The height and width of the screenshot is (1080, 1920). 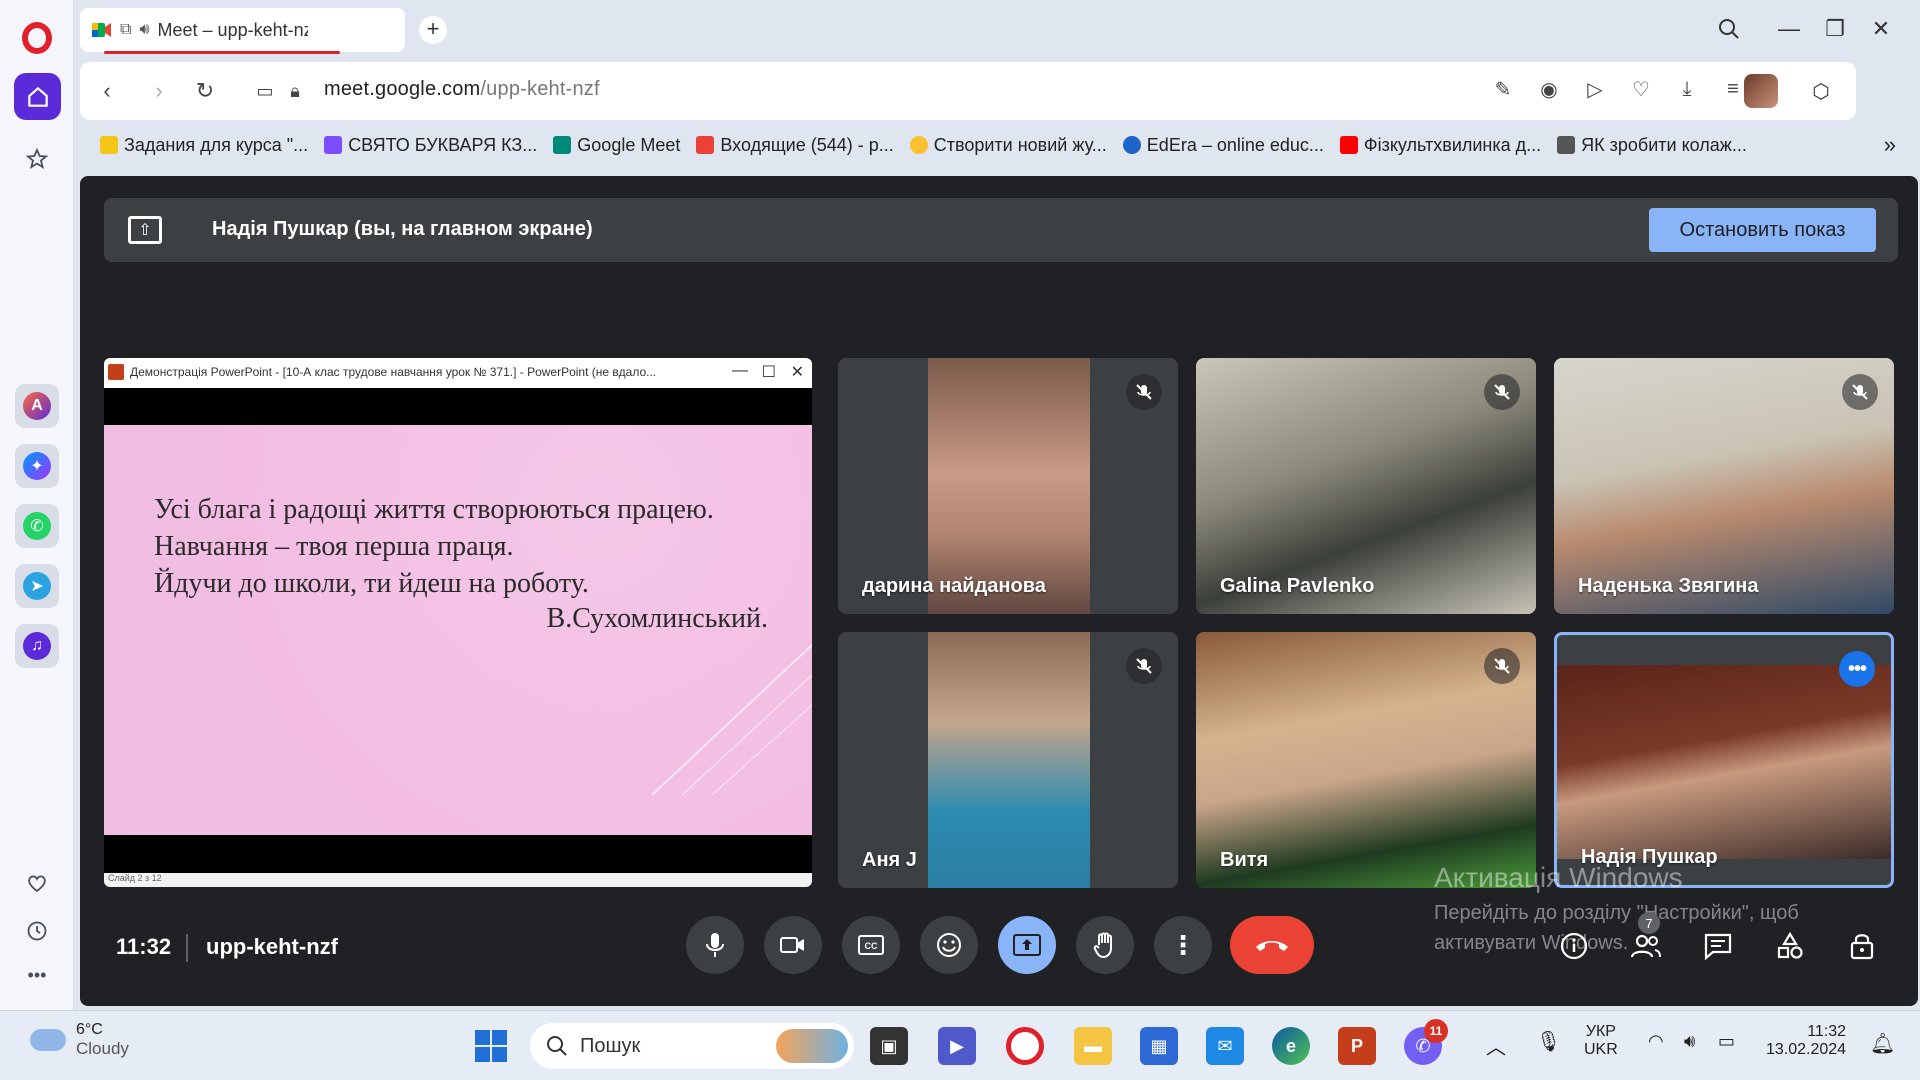 I want to click on participant-tile: Galina Pavlenko, so click(x=1366, y=486).